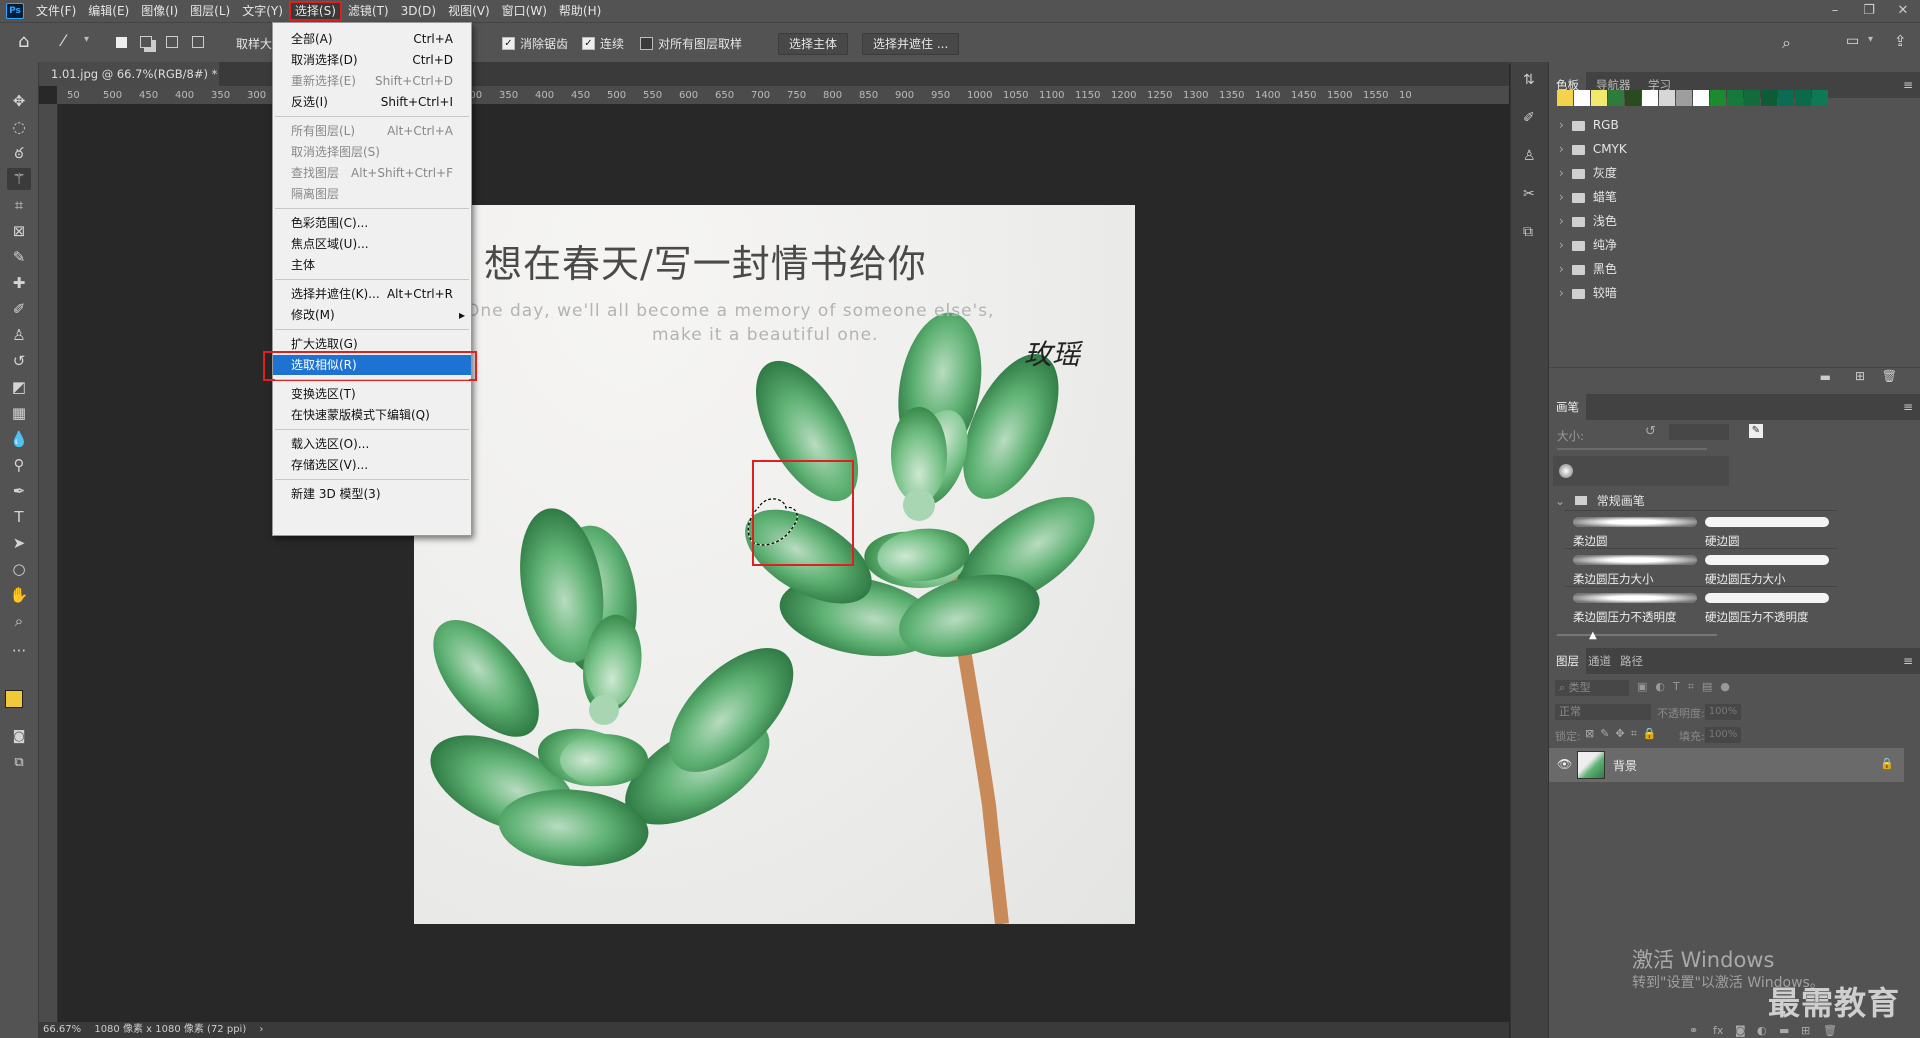 The image size is (1920, 1038). What do you see at coordinates (1852, 41) in the screenshot?
I see `workspace-icon: ▭` at bounding box center [1852, 41].